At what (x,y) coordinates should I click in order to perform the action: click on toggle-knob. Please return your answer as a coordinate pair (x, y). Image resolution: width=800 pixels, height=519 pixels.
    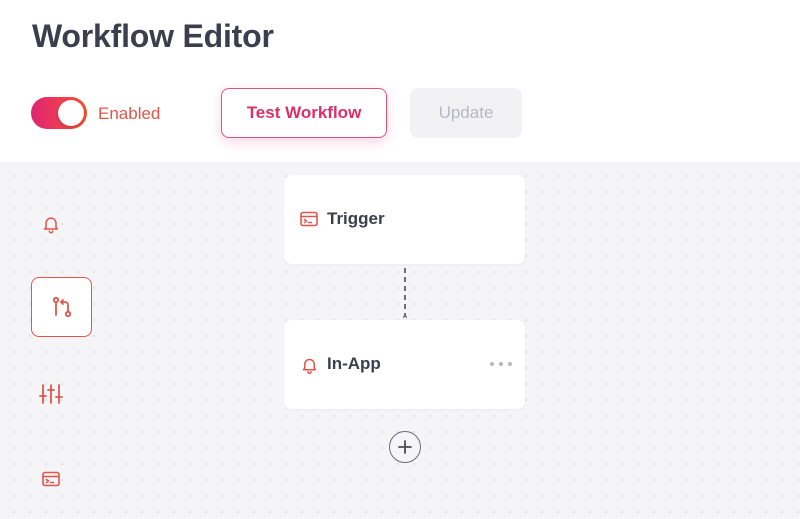
    Looking at the image, I should click on (71, 113).